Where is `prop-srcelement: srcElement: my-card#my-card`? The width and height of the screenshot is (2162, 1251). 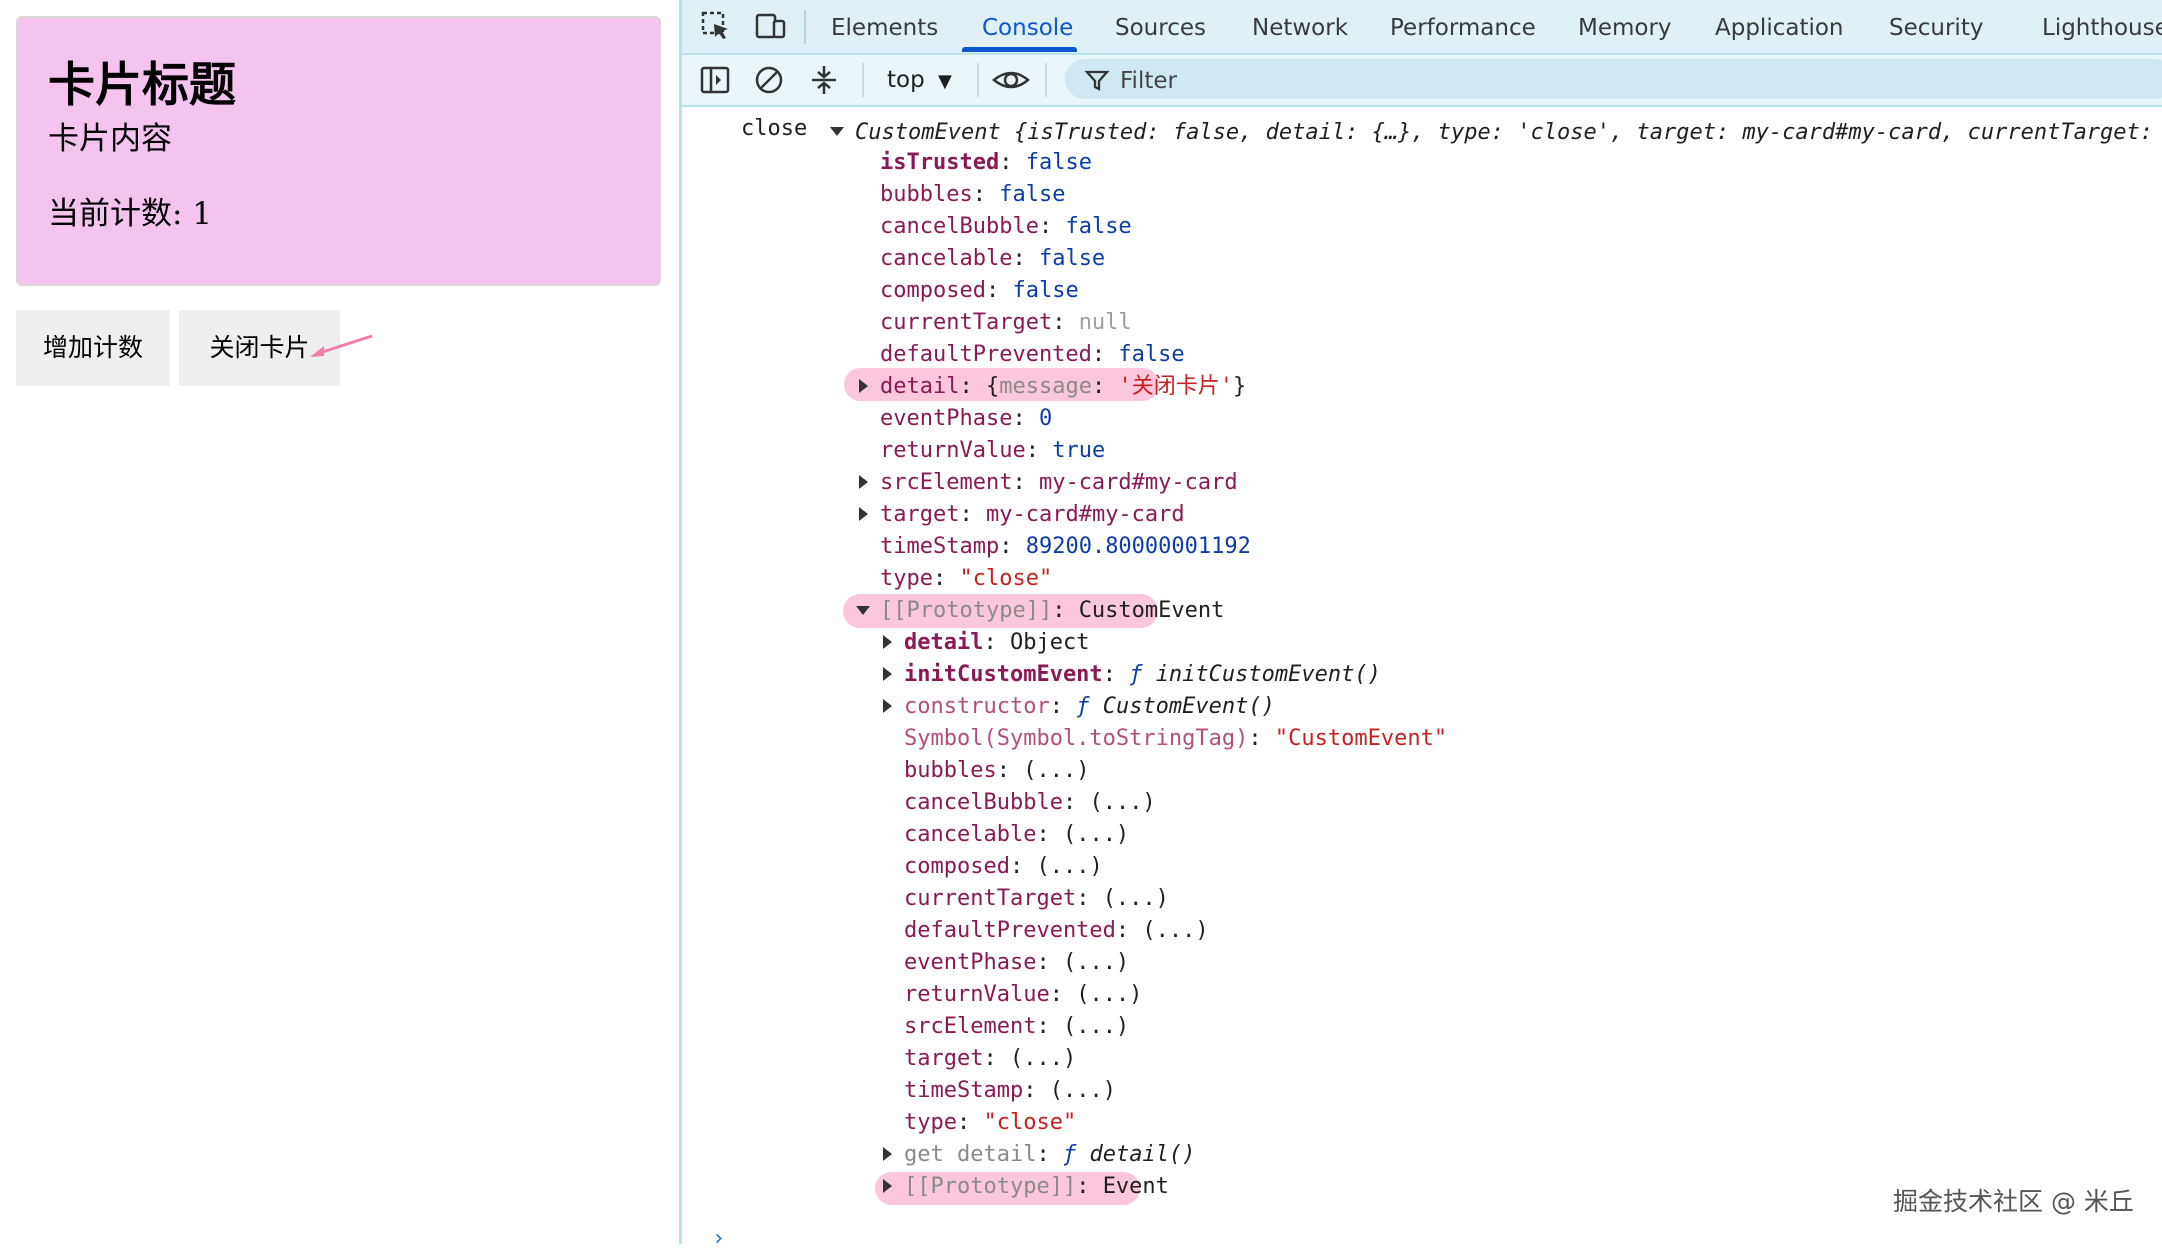
prop-srcelement: srcElement: my-card#my-card is located at coordinates (1059, 483).